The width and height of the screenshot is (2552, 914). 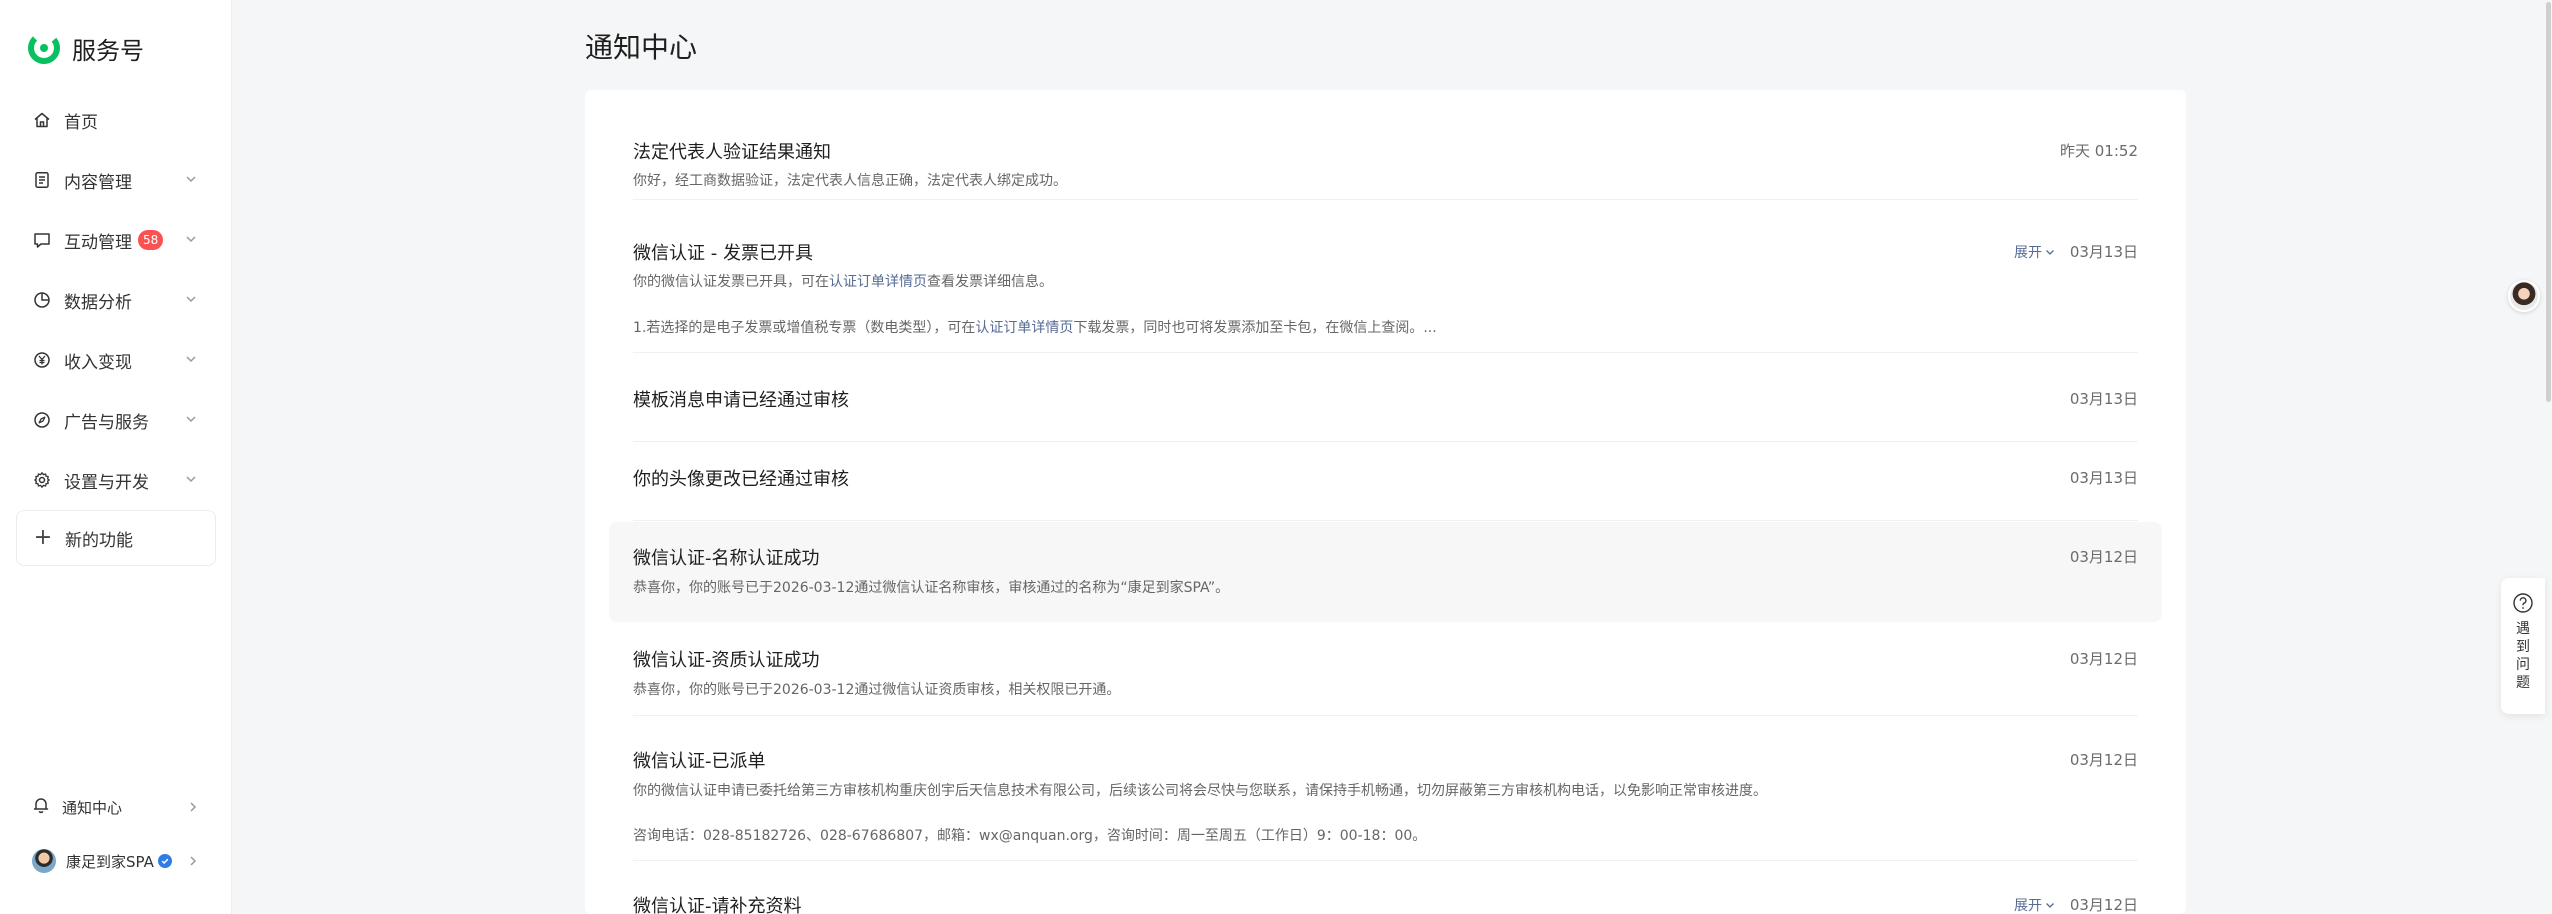 What do you see at coordinates (42, 240) in the screenshot?
I see `chat-icon` at bounding box center [42, 240].